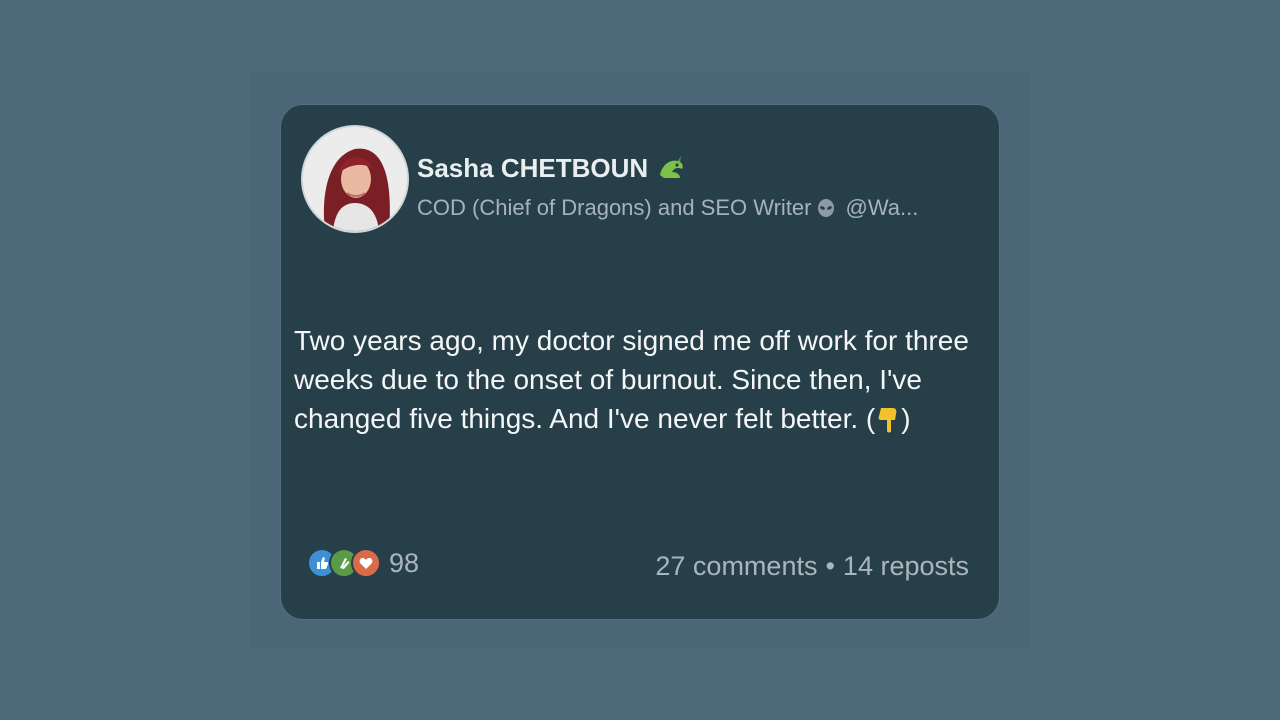 This screenshot has height=720, width=1280. I want to click on reactions-summary: 98, so click(363, 563).